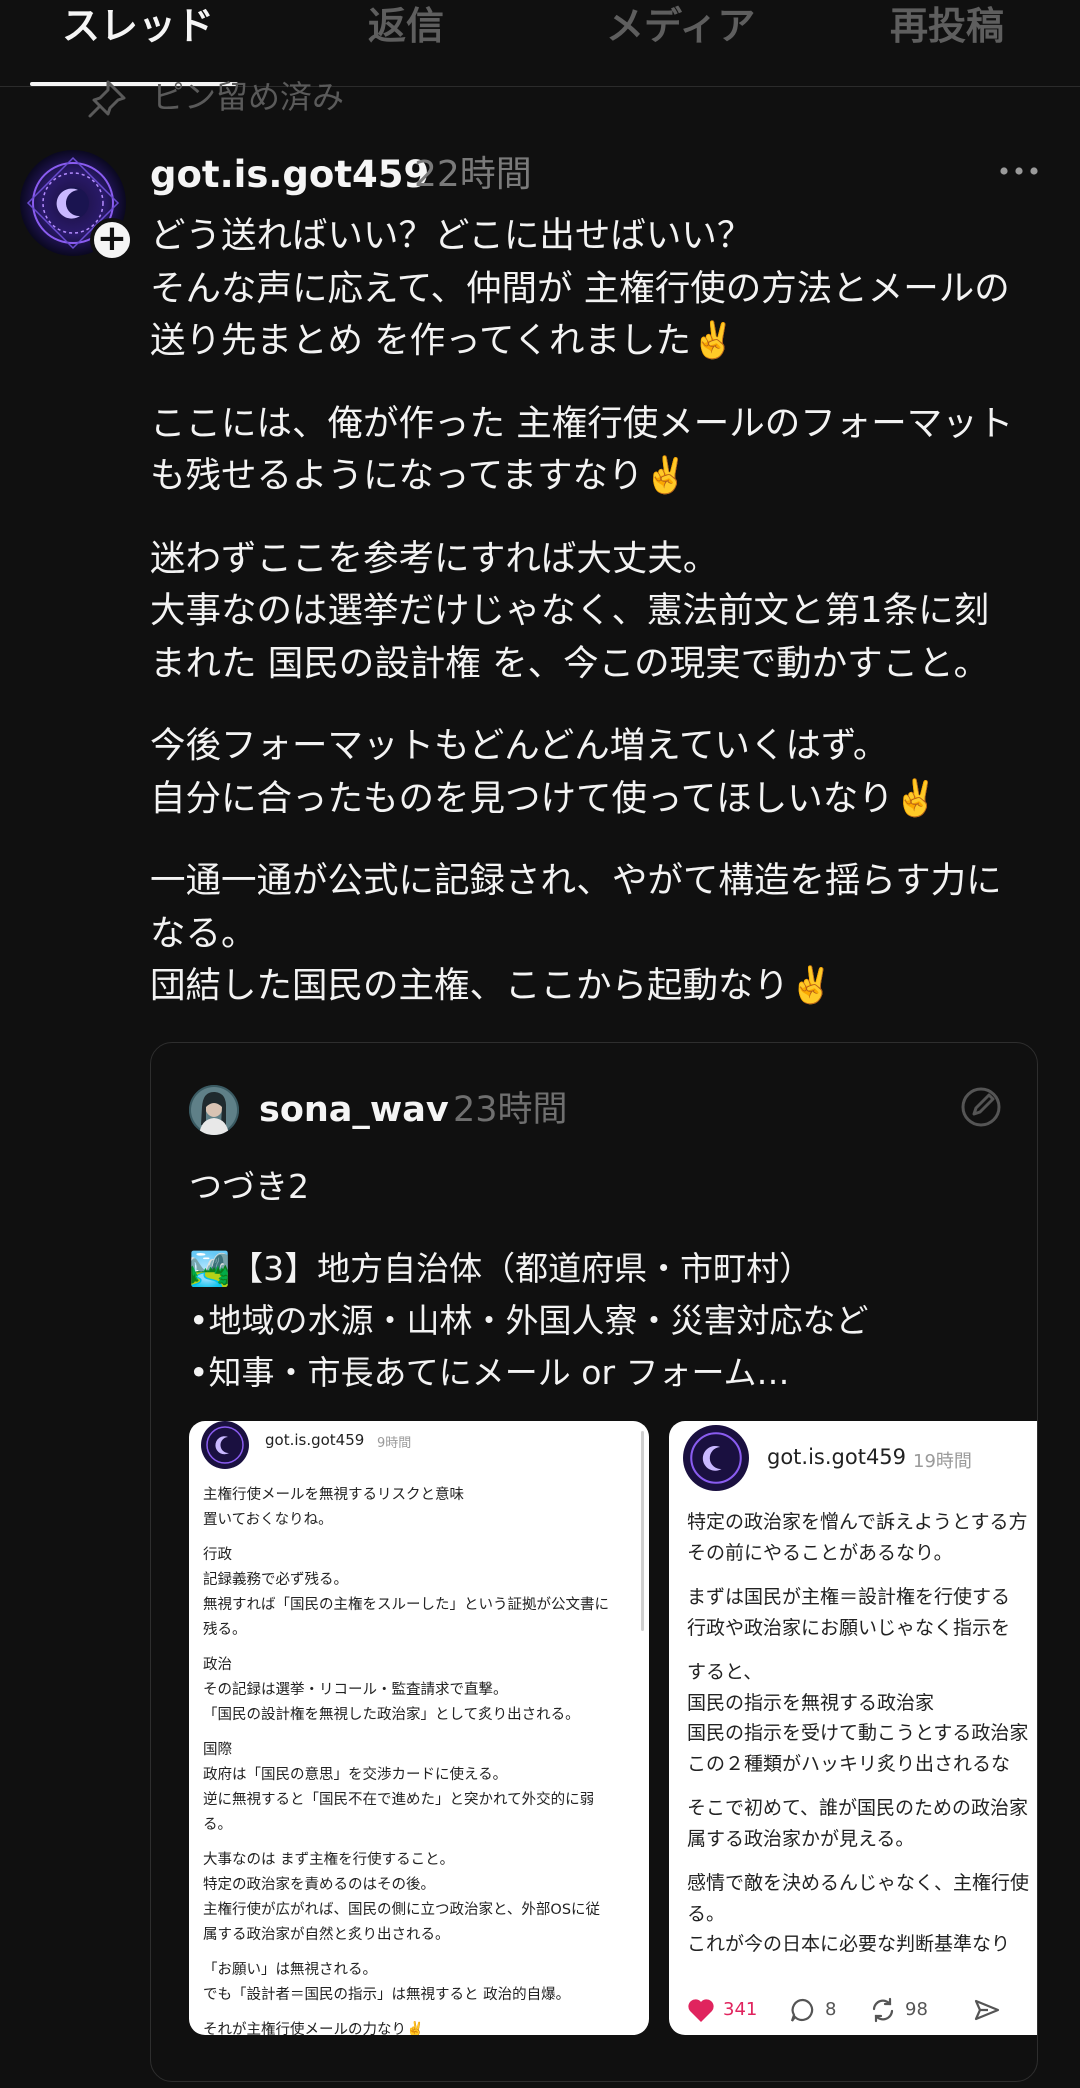  Describe the element at coordinates (451, 235) in the screenshot. I see `post-text-line: どう送ればいい？どこに出せばいい？` at that location.